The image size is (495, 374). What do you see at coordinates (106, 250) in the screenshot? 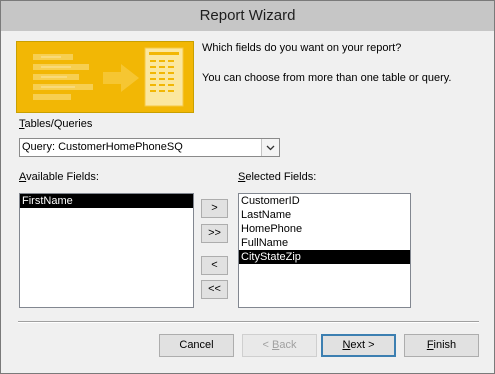
I see `available-fields-list: FirstName` at bounding box center [106, 250].